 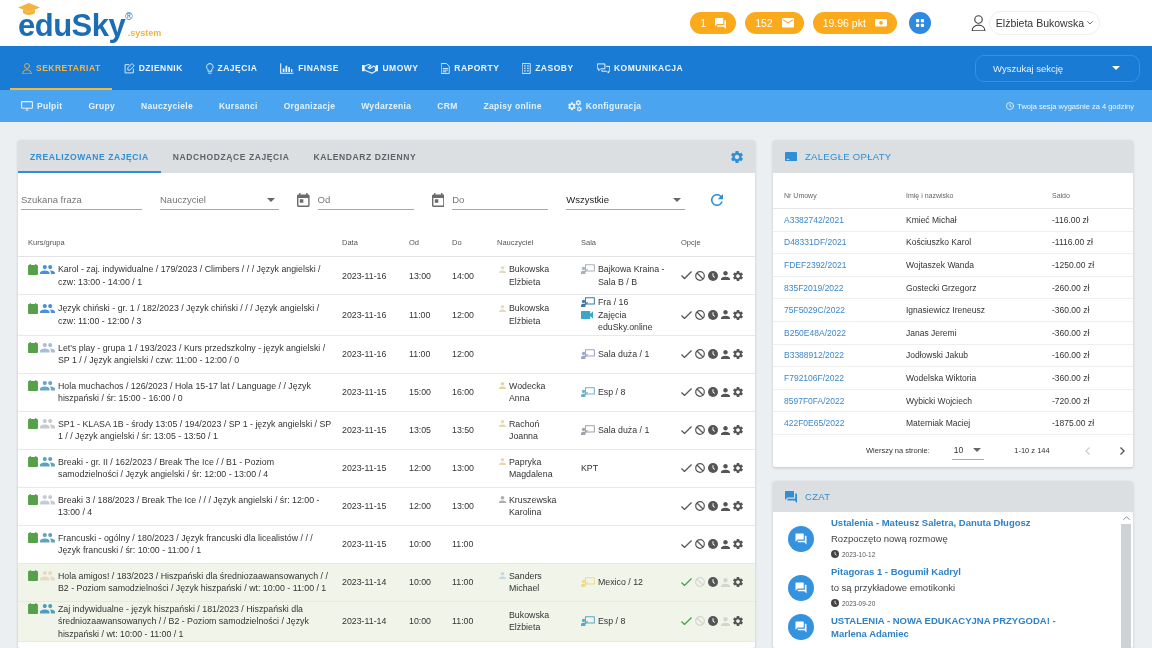 What do you see at coordinates (238, 106) in the screenshot?
I see `subnav-link: Kursanci` at bounding box center [238, 106].